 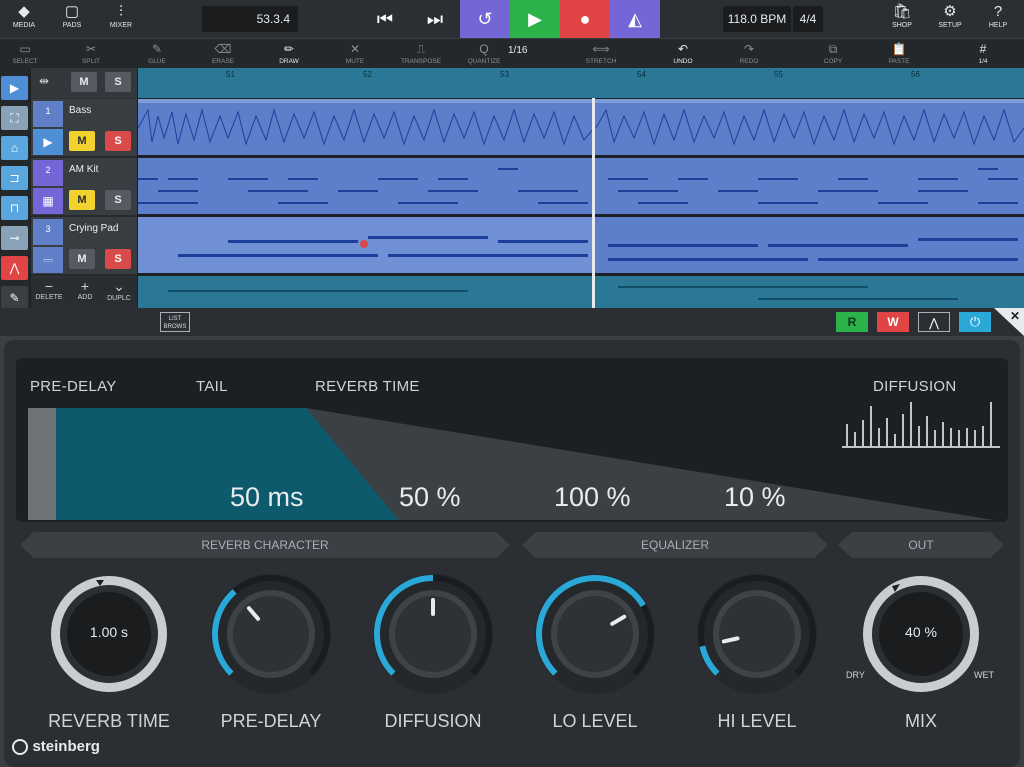 I want to click on automation-button: ⋀, so click(x=14, y=268).